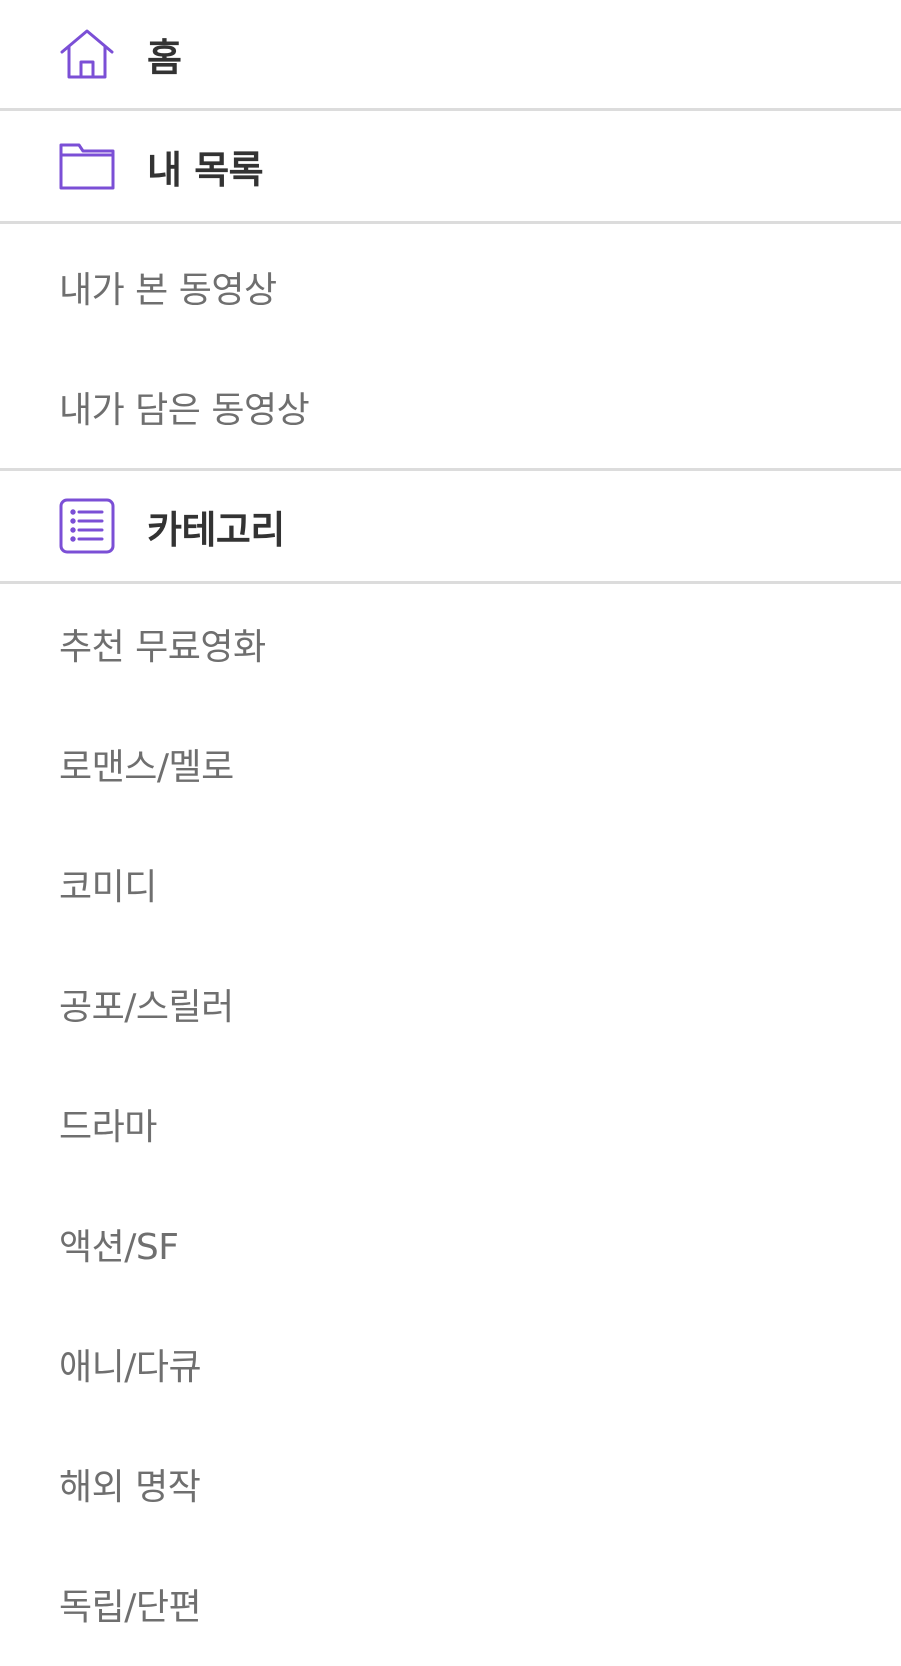 The image size is (901, 1666). What do you see at coordinates (450, 1004) in the screenshot?
I see `menu-item-horror: 공포/스릴러` at bounding box center [450, 1004].